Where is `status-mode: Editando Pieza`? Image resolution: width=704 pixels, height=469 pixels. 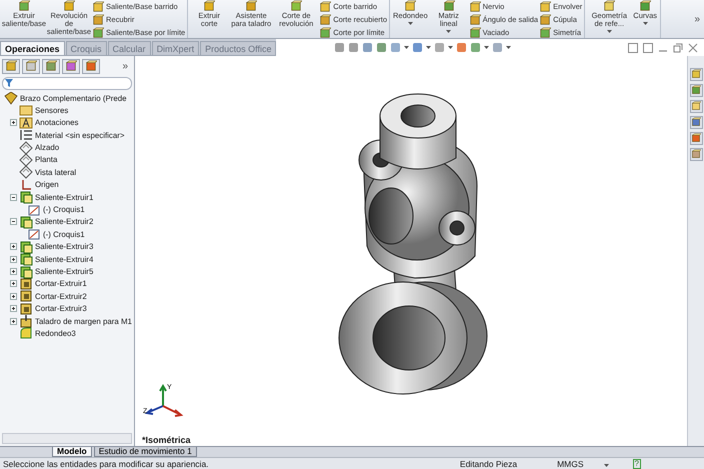
status-mode: Editando Pieza is located at coordinates (489, 463).